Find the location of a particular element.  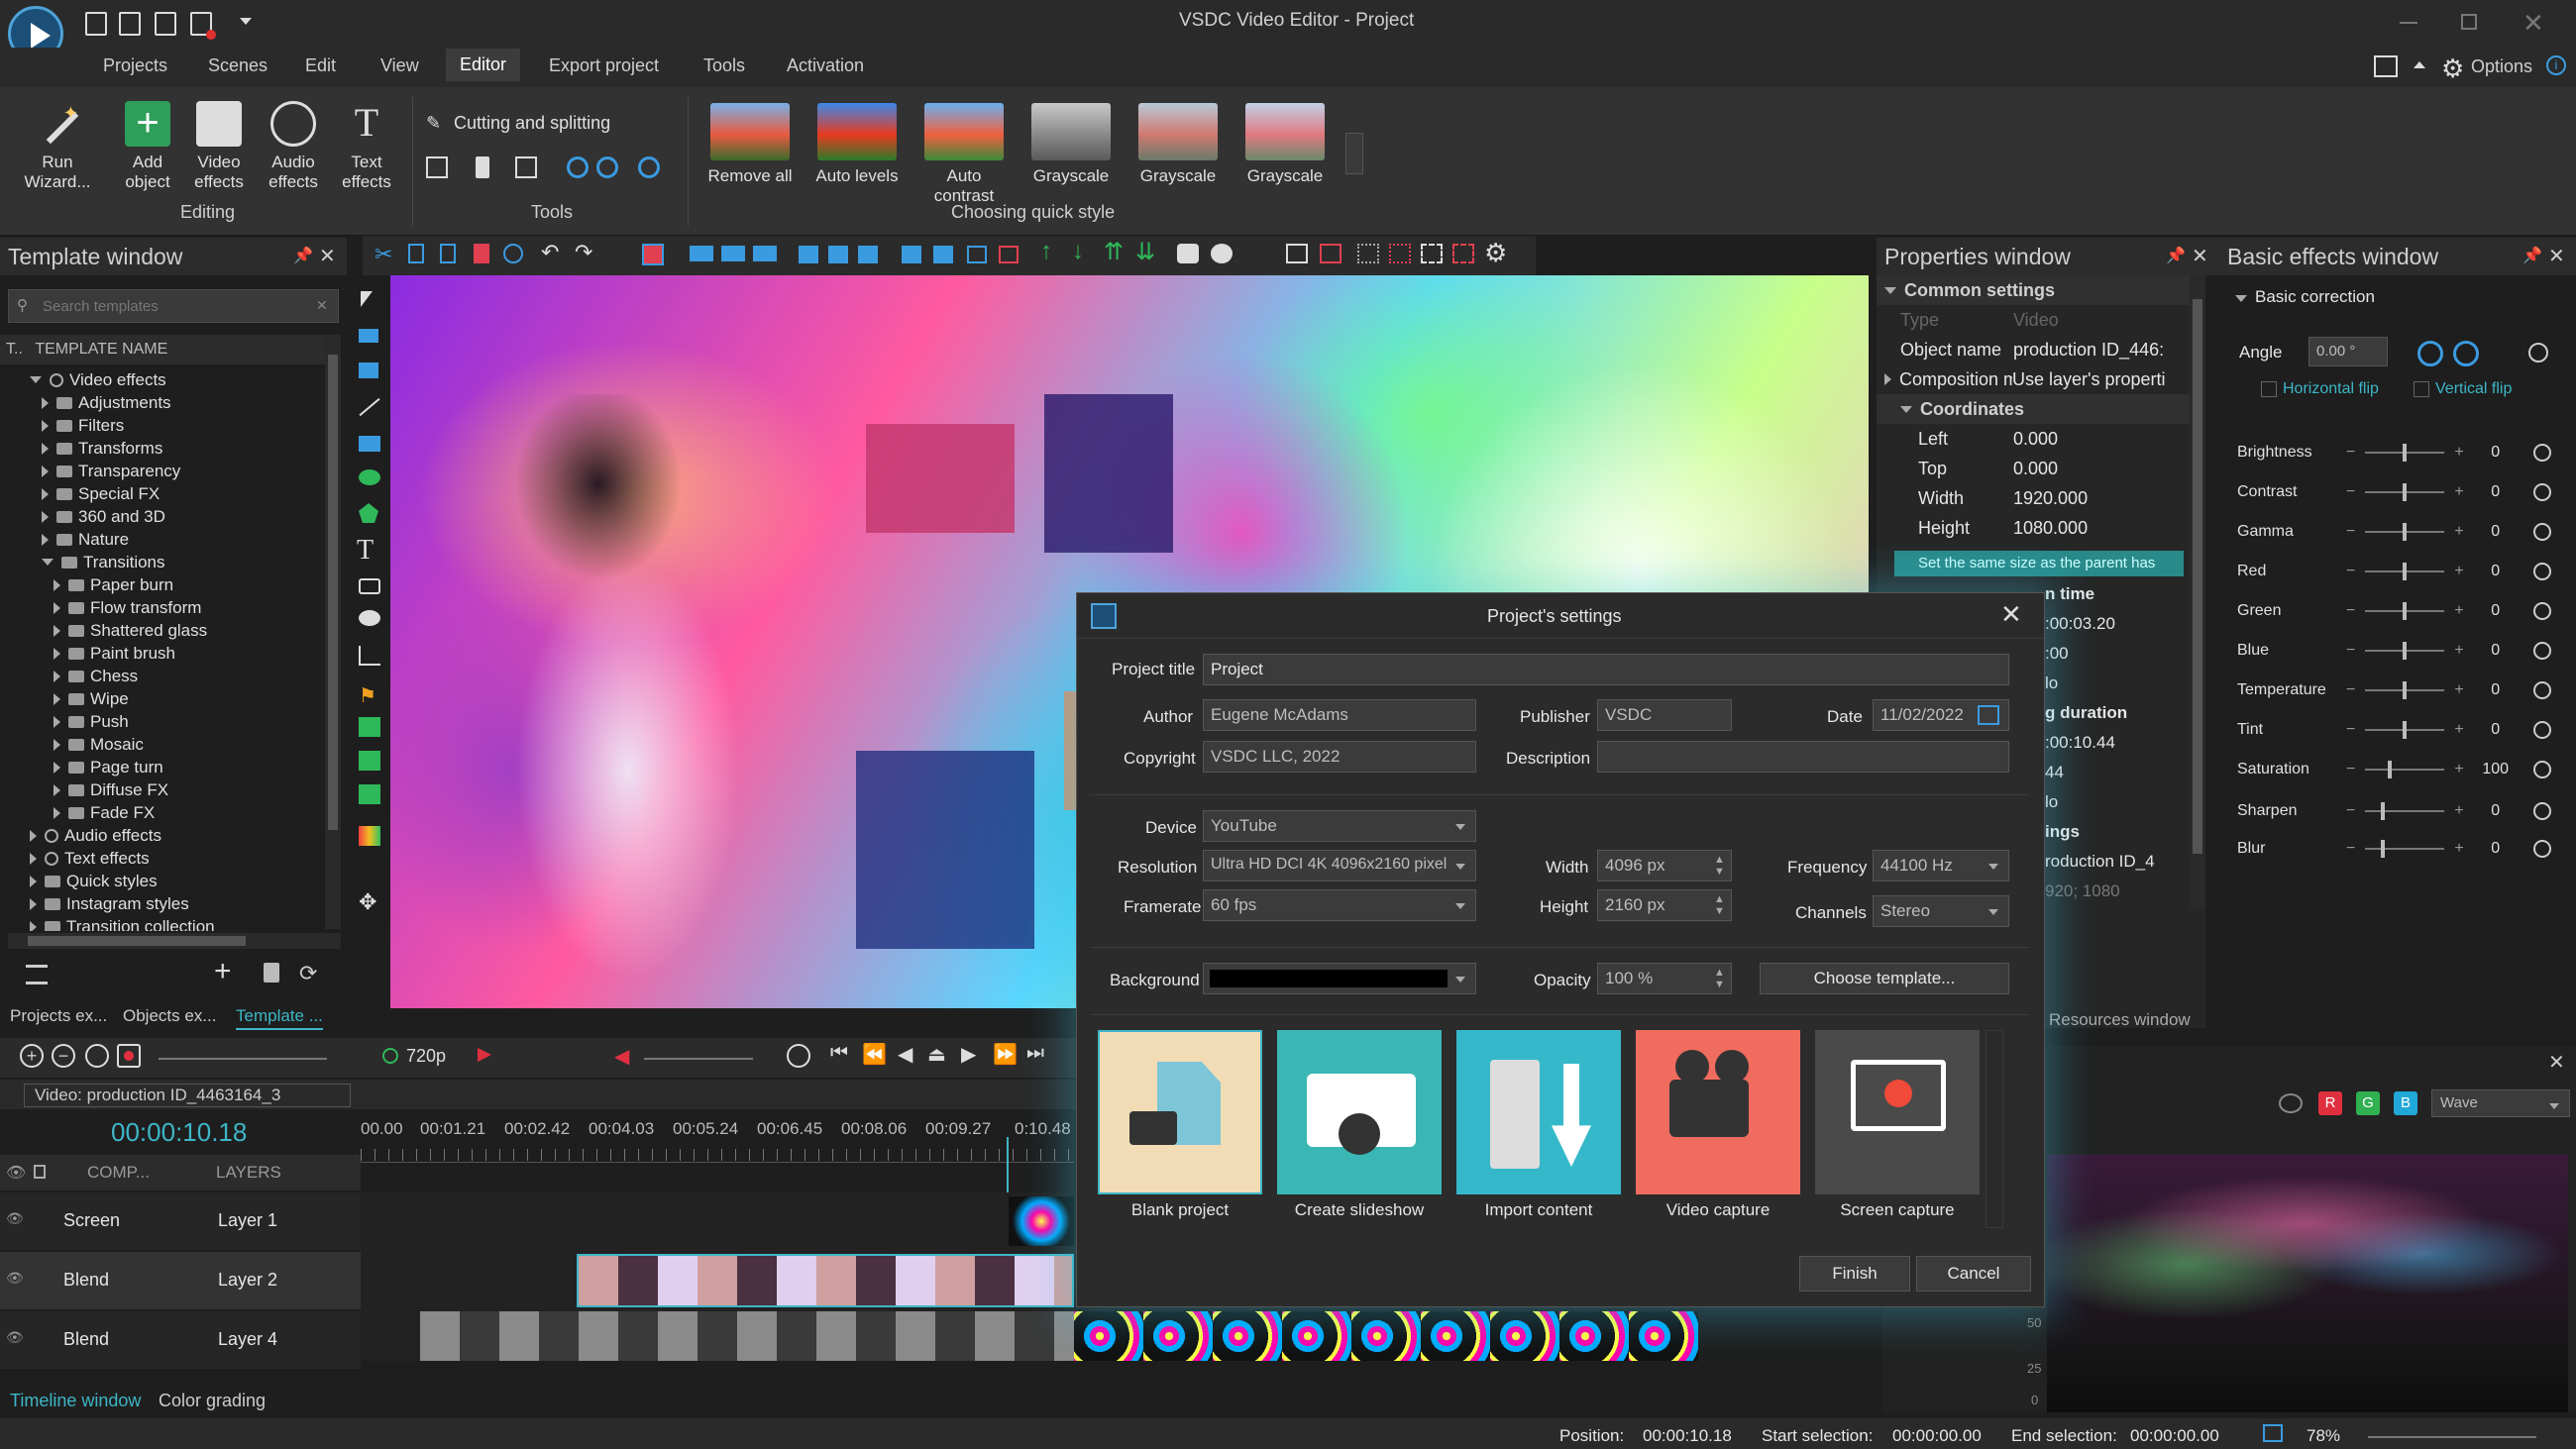

audio-icon is located at coordinates (369, 761).